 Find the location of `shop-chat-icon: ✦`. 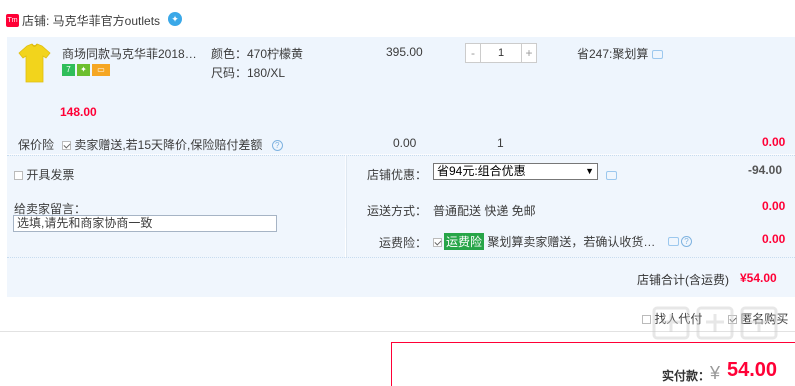

shop-chat-icon: ✦ is located at coordinates (175, 19).